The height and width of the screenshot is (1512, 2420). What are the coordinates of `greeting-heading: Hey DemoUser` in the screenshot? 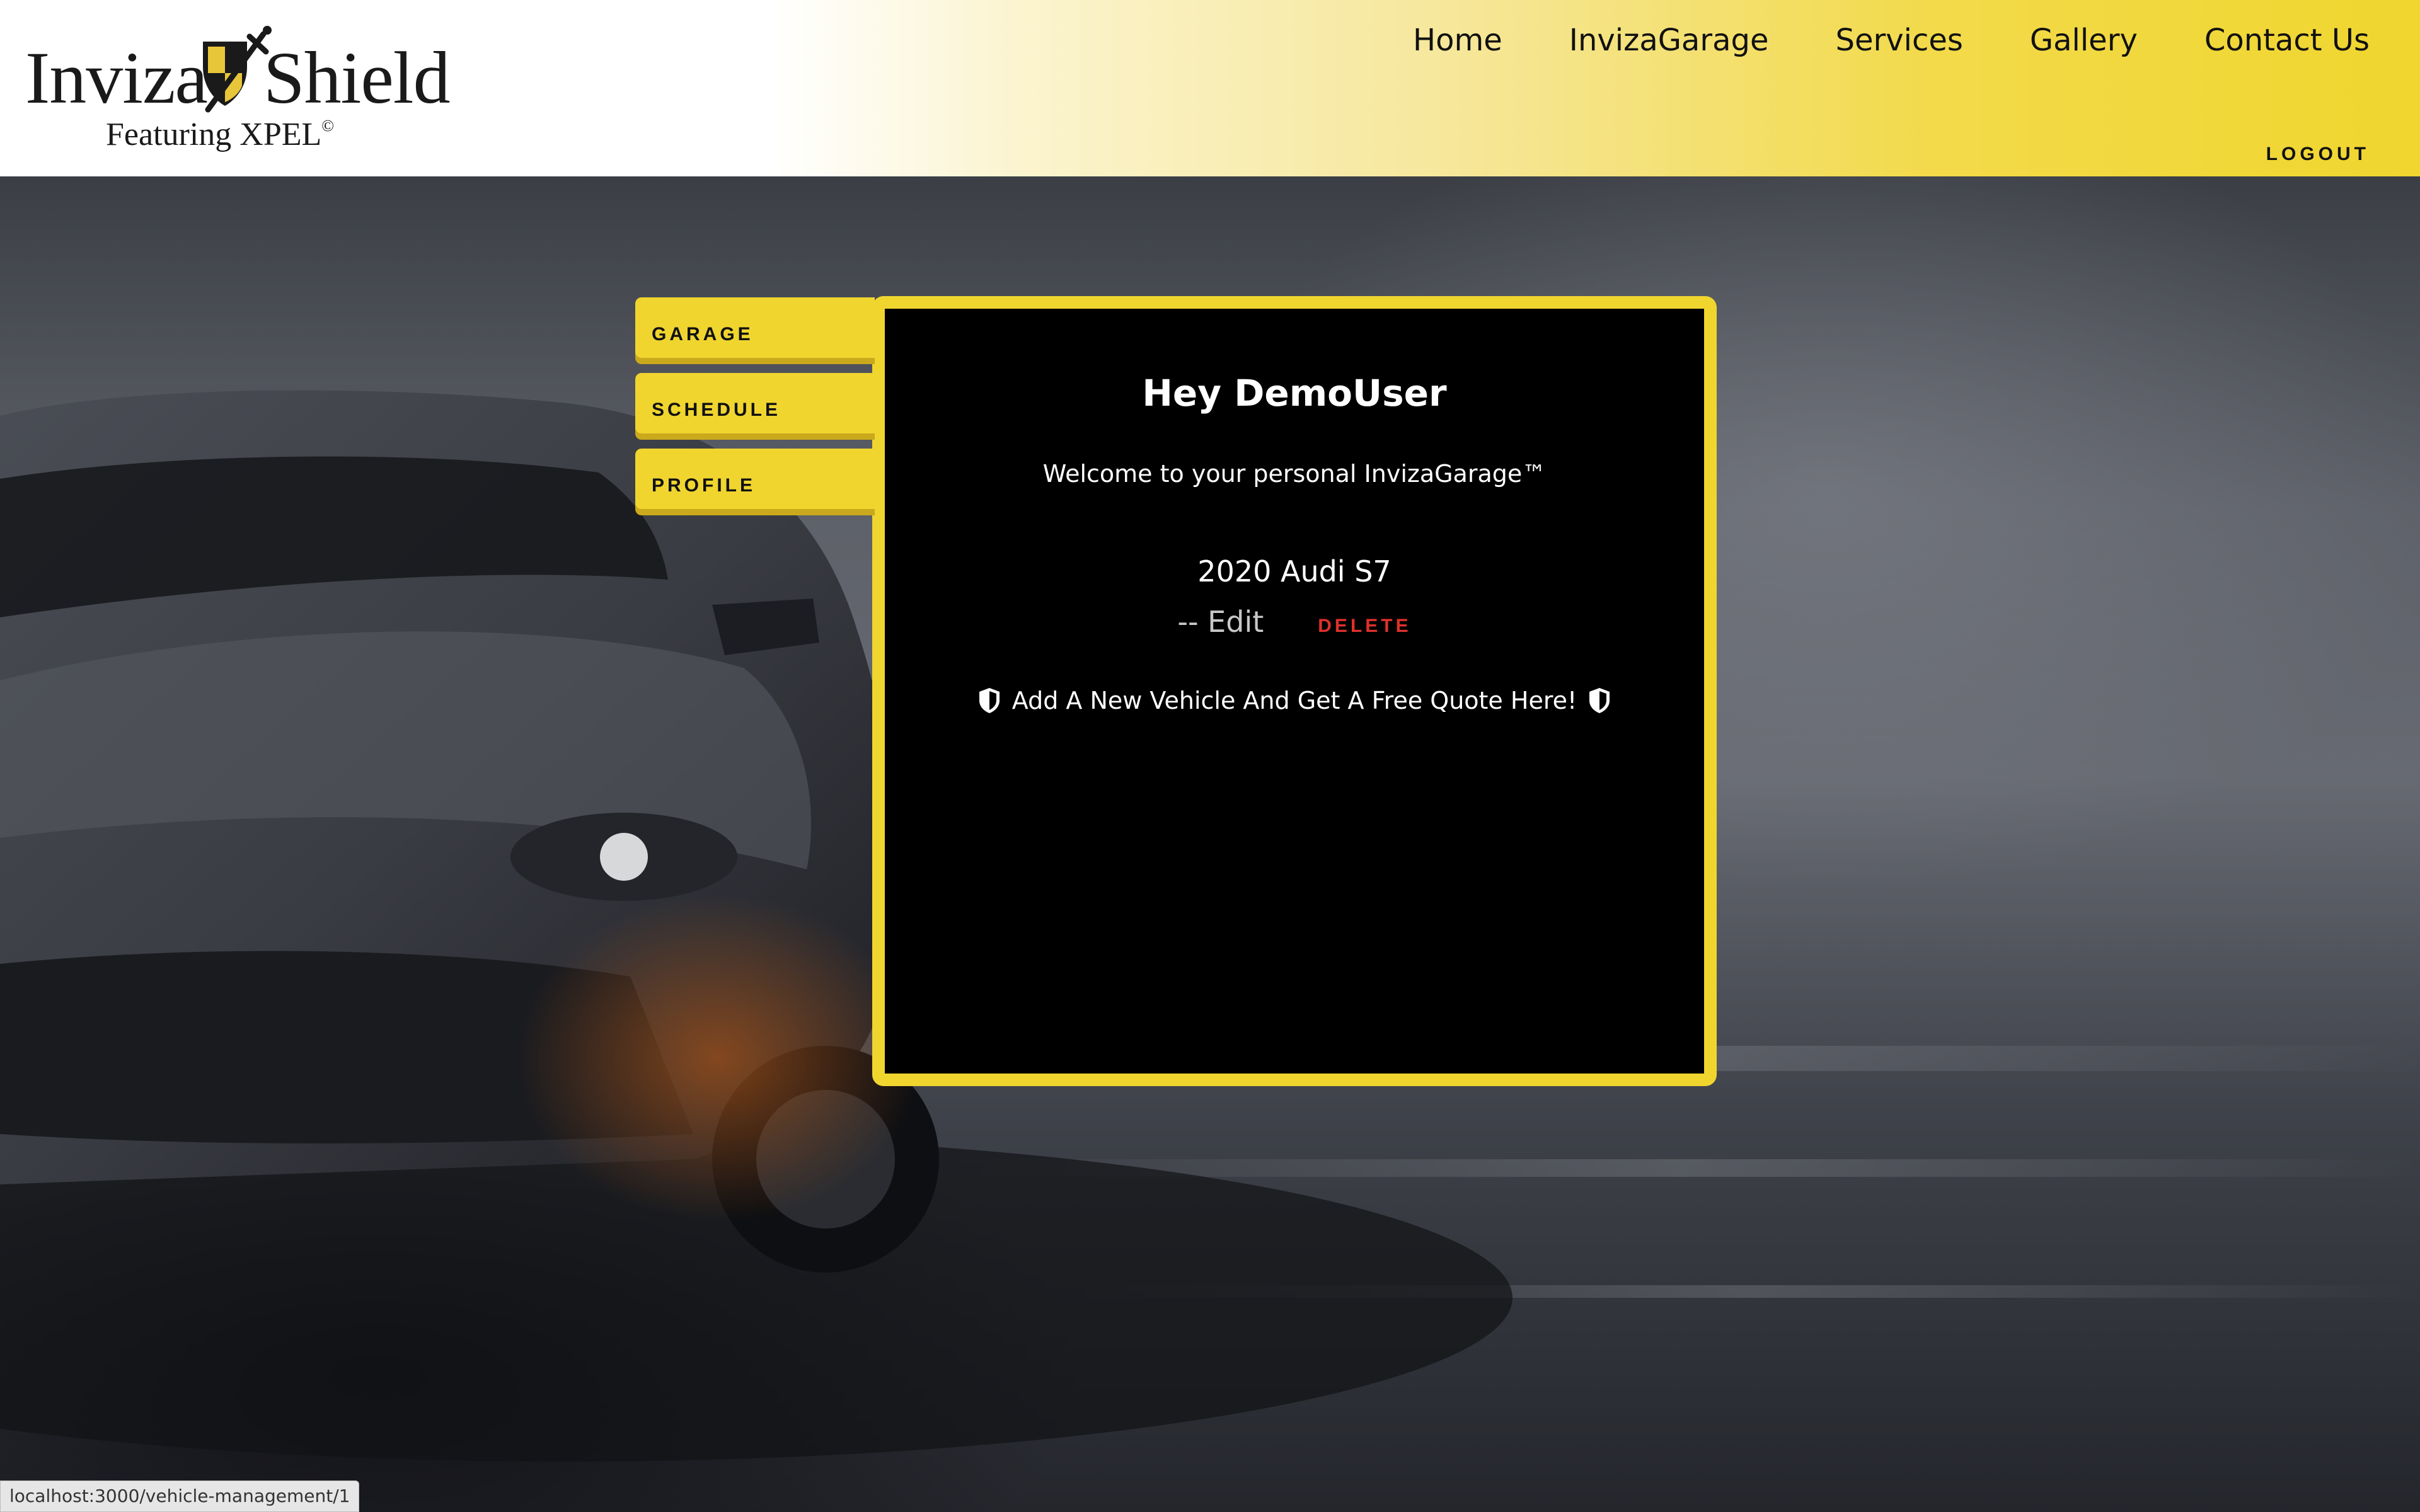 It's located at (1295, 393).